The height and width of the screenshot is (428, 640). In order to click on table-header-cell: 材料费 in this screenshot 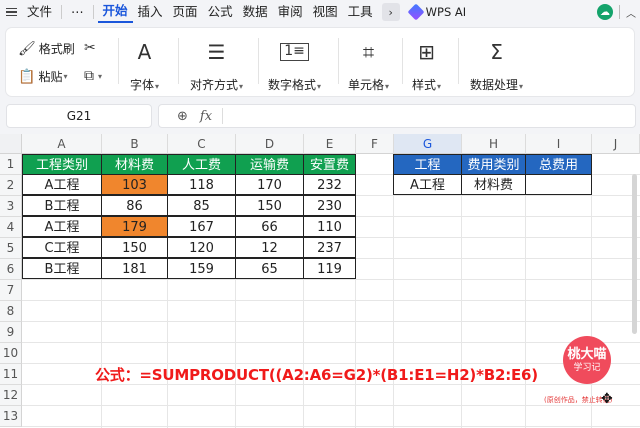, I will do `click(134, 164)`.